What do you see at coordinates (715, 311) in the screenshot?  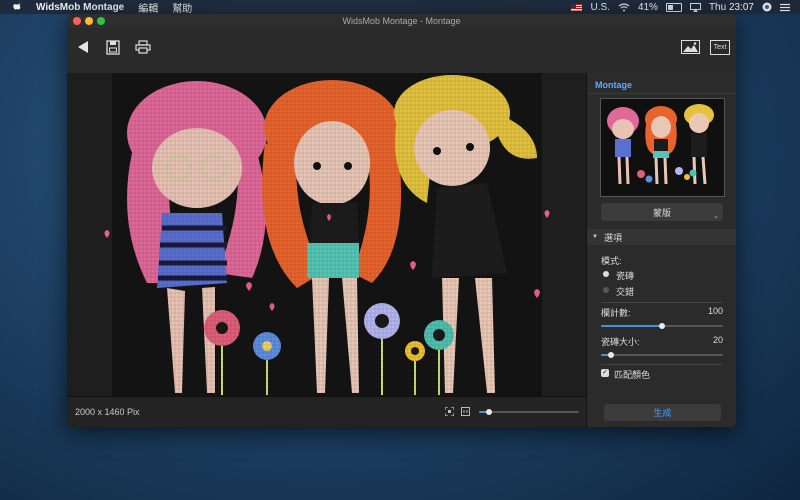 I see `columns-value: 100` at bounding box center [715, 311].